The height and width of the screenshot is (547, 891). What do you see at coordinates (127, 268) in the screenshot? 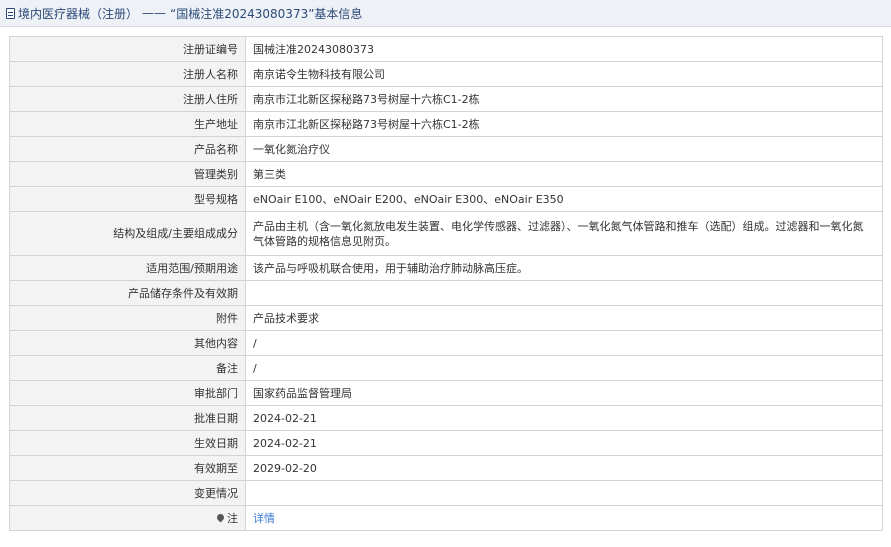
I see `row-label: 适用范围/预期用途` at bounding box center [127, 268].